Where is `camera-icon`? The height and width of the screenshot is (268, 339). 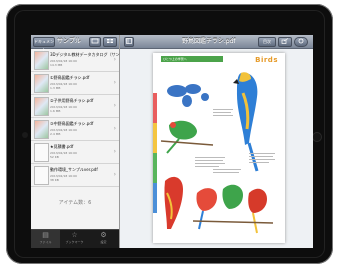
camera-icon is located at coordinates (25, 135).